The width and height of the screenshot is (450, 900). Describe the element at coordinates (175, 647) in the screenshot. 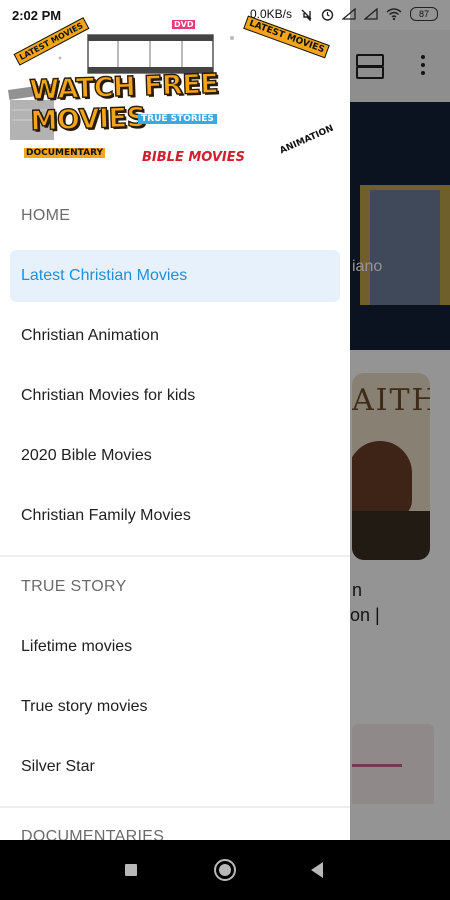

I see `menu-item-lifetime-movies: Lifetime movies` at that location.